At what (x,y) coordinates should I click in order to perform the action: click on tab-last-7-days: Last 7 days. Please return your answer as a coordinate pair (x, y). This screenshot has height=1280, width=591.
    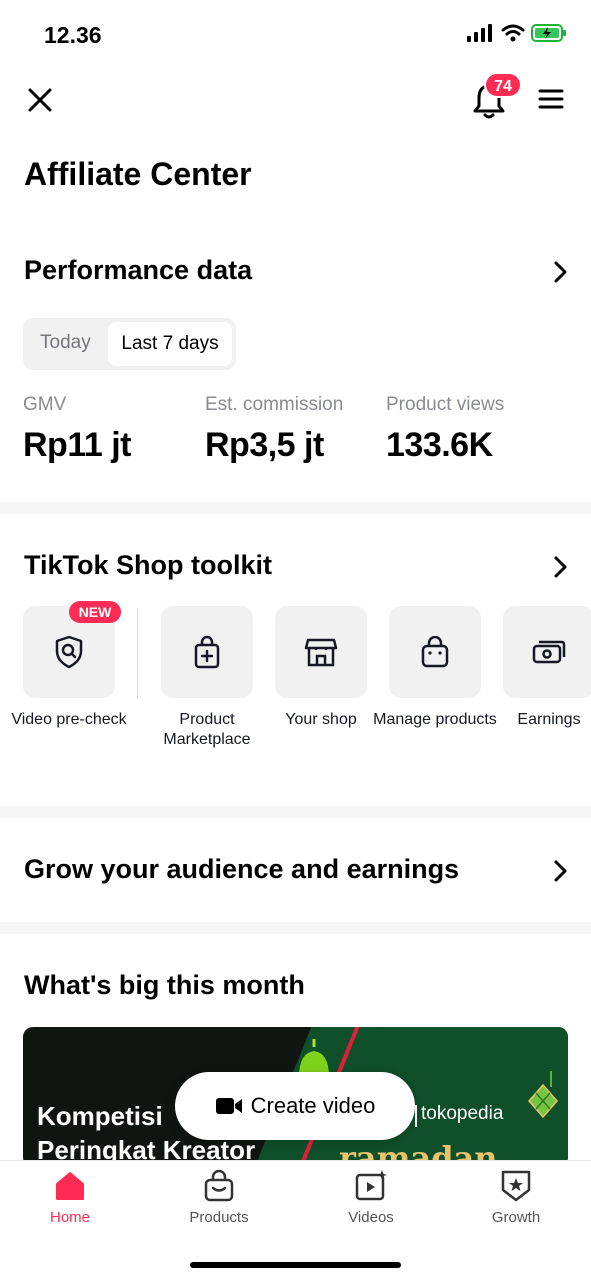
    Looking at the image, I should click on (170, 344).